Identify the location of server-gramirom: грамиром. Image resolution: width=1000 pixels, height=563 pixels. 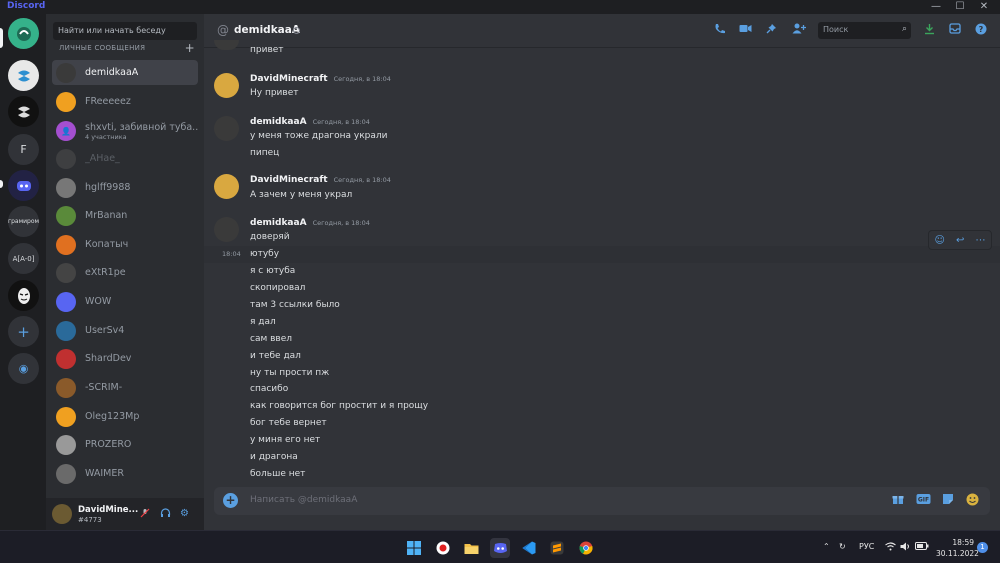
(23, 221).